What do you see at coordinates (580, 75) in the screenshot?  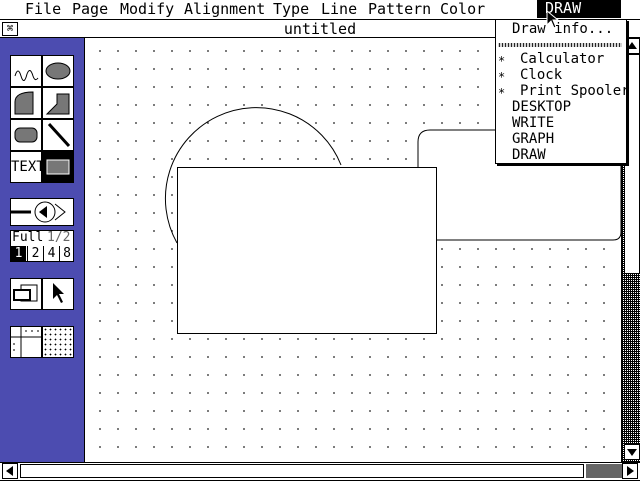 I see `clock-menu-item: Clock` at bounding box center [580, 75].